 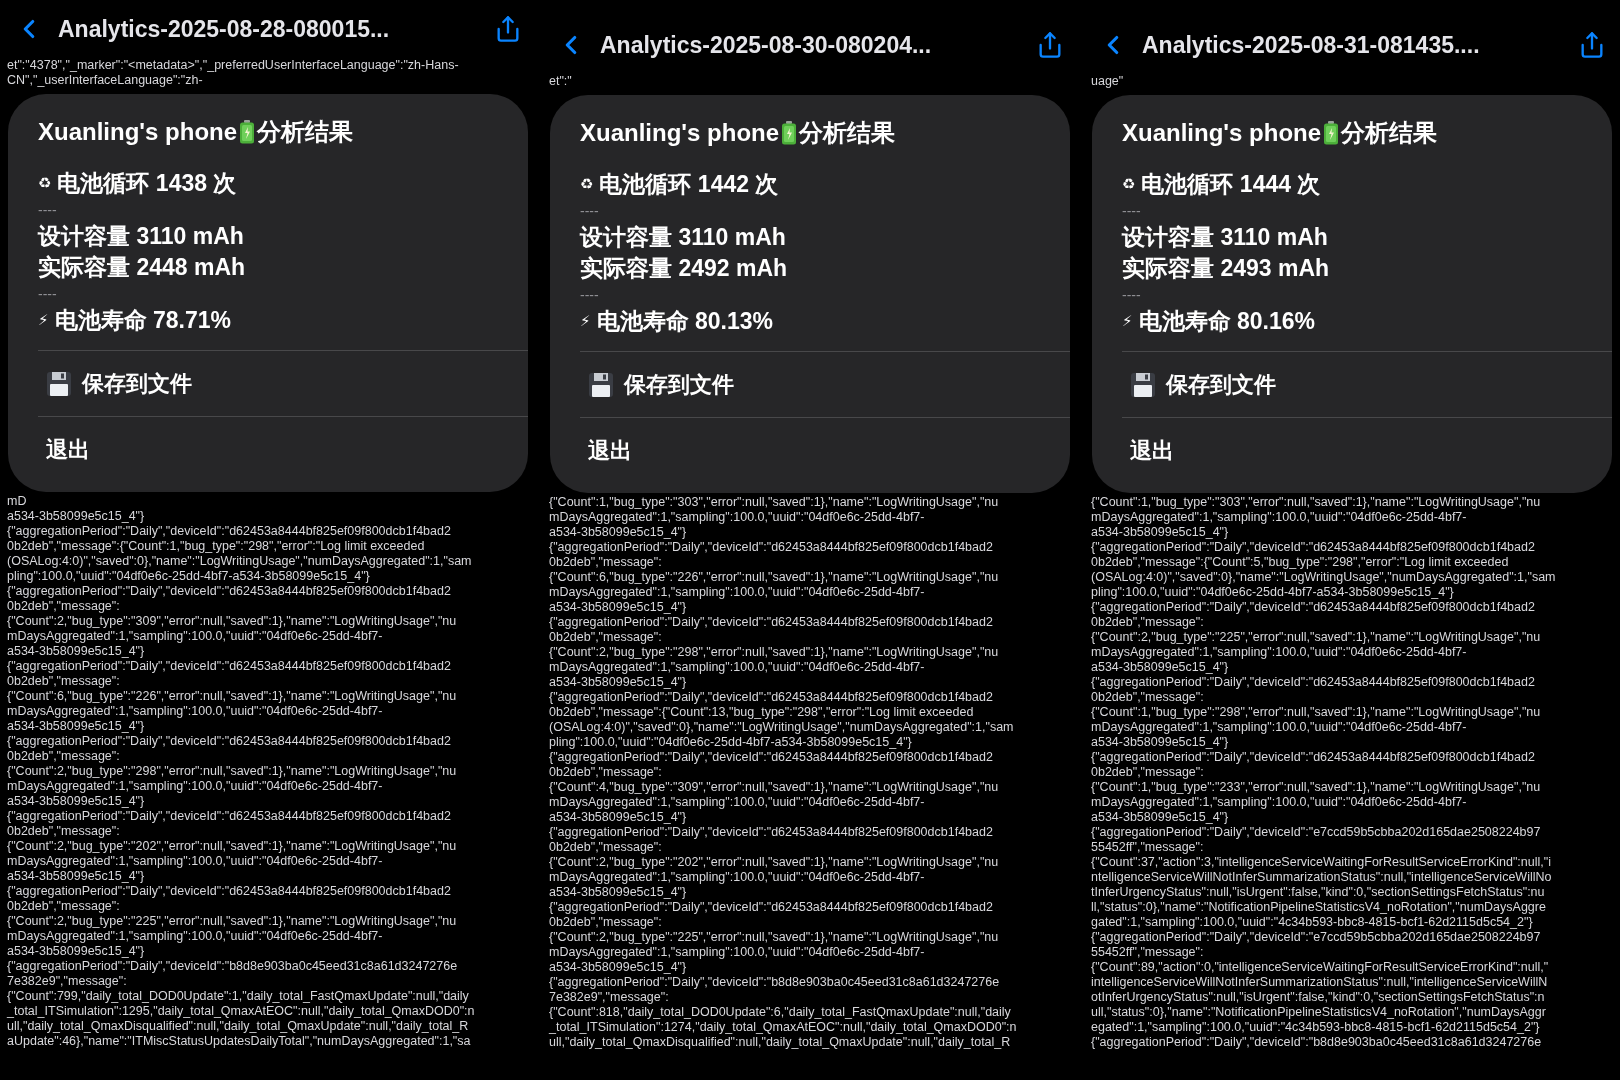 What do you see at coordinates (774, 652) in the screenshot?
I see `log-line: {"Count":2,"bug_type":"298","error":null,"saved":1},"name":"LogWritingUsage","nu` at bounding box center [774, 652].